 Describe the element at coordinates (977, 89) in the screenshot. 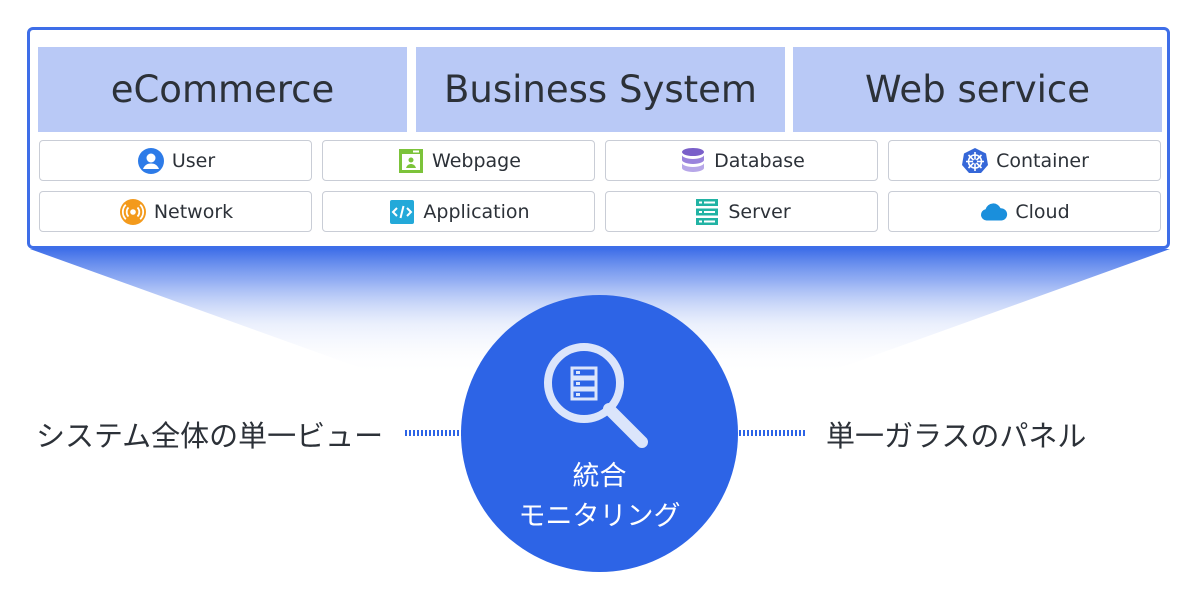

I see `category-web-service: Web service` at that location.